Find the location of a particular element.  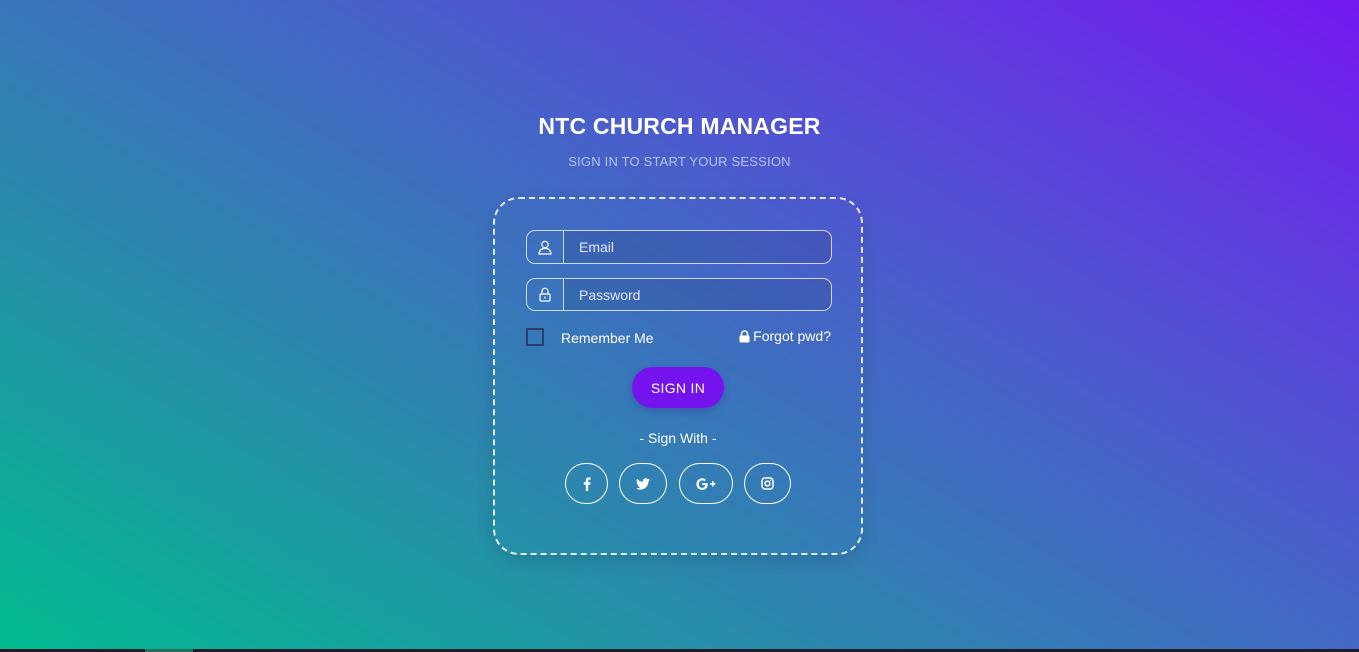

twitter-icon is located at coordinates (643, 483).